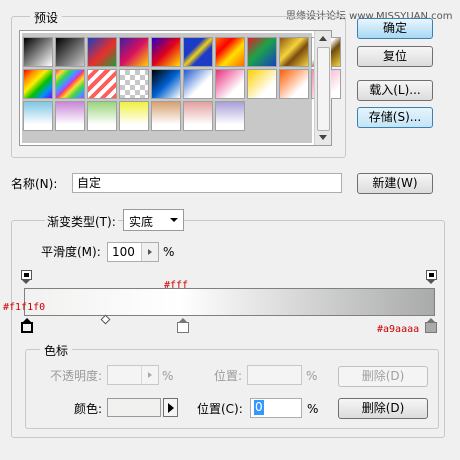 Image resolution: width=460 pixels, height=460 pixels. What do you see at coordinates (323, 137) in the screenshot?
I see `scroll-down-icon` at bounding box center [323, 137].